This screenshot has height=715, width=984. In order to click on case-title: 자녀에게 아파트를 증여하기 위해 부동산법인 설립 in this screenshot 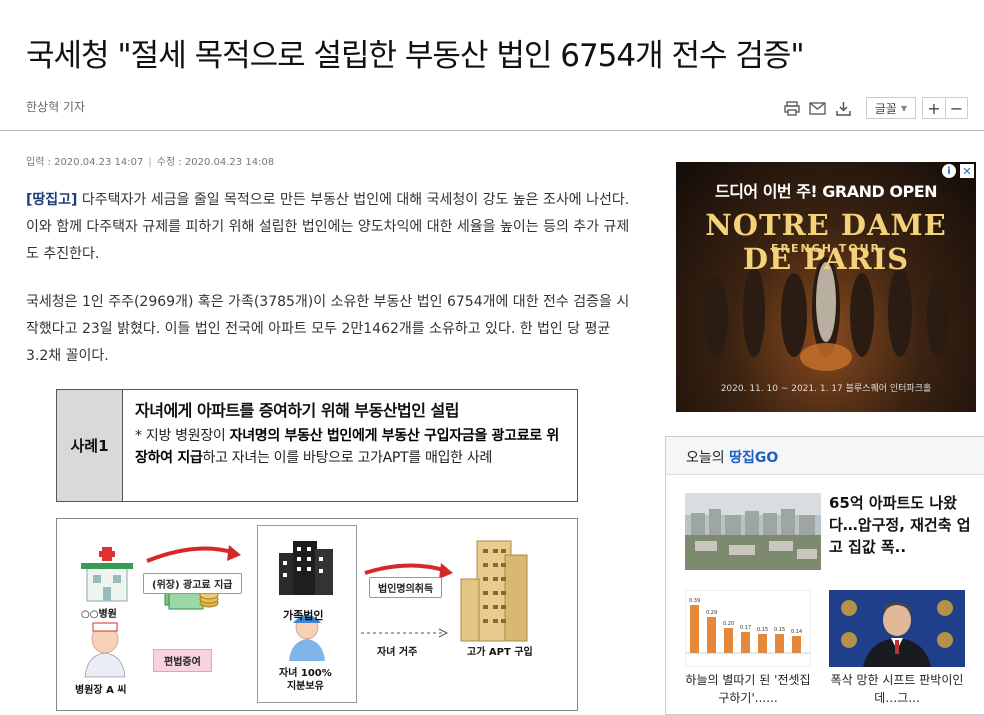, I will do `click(297, 410)`.